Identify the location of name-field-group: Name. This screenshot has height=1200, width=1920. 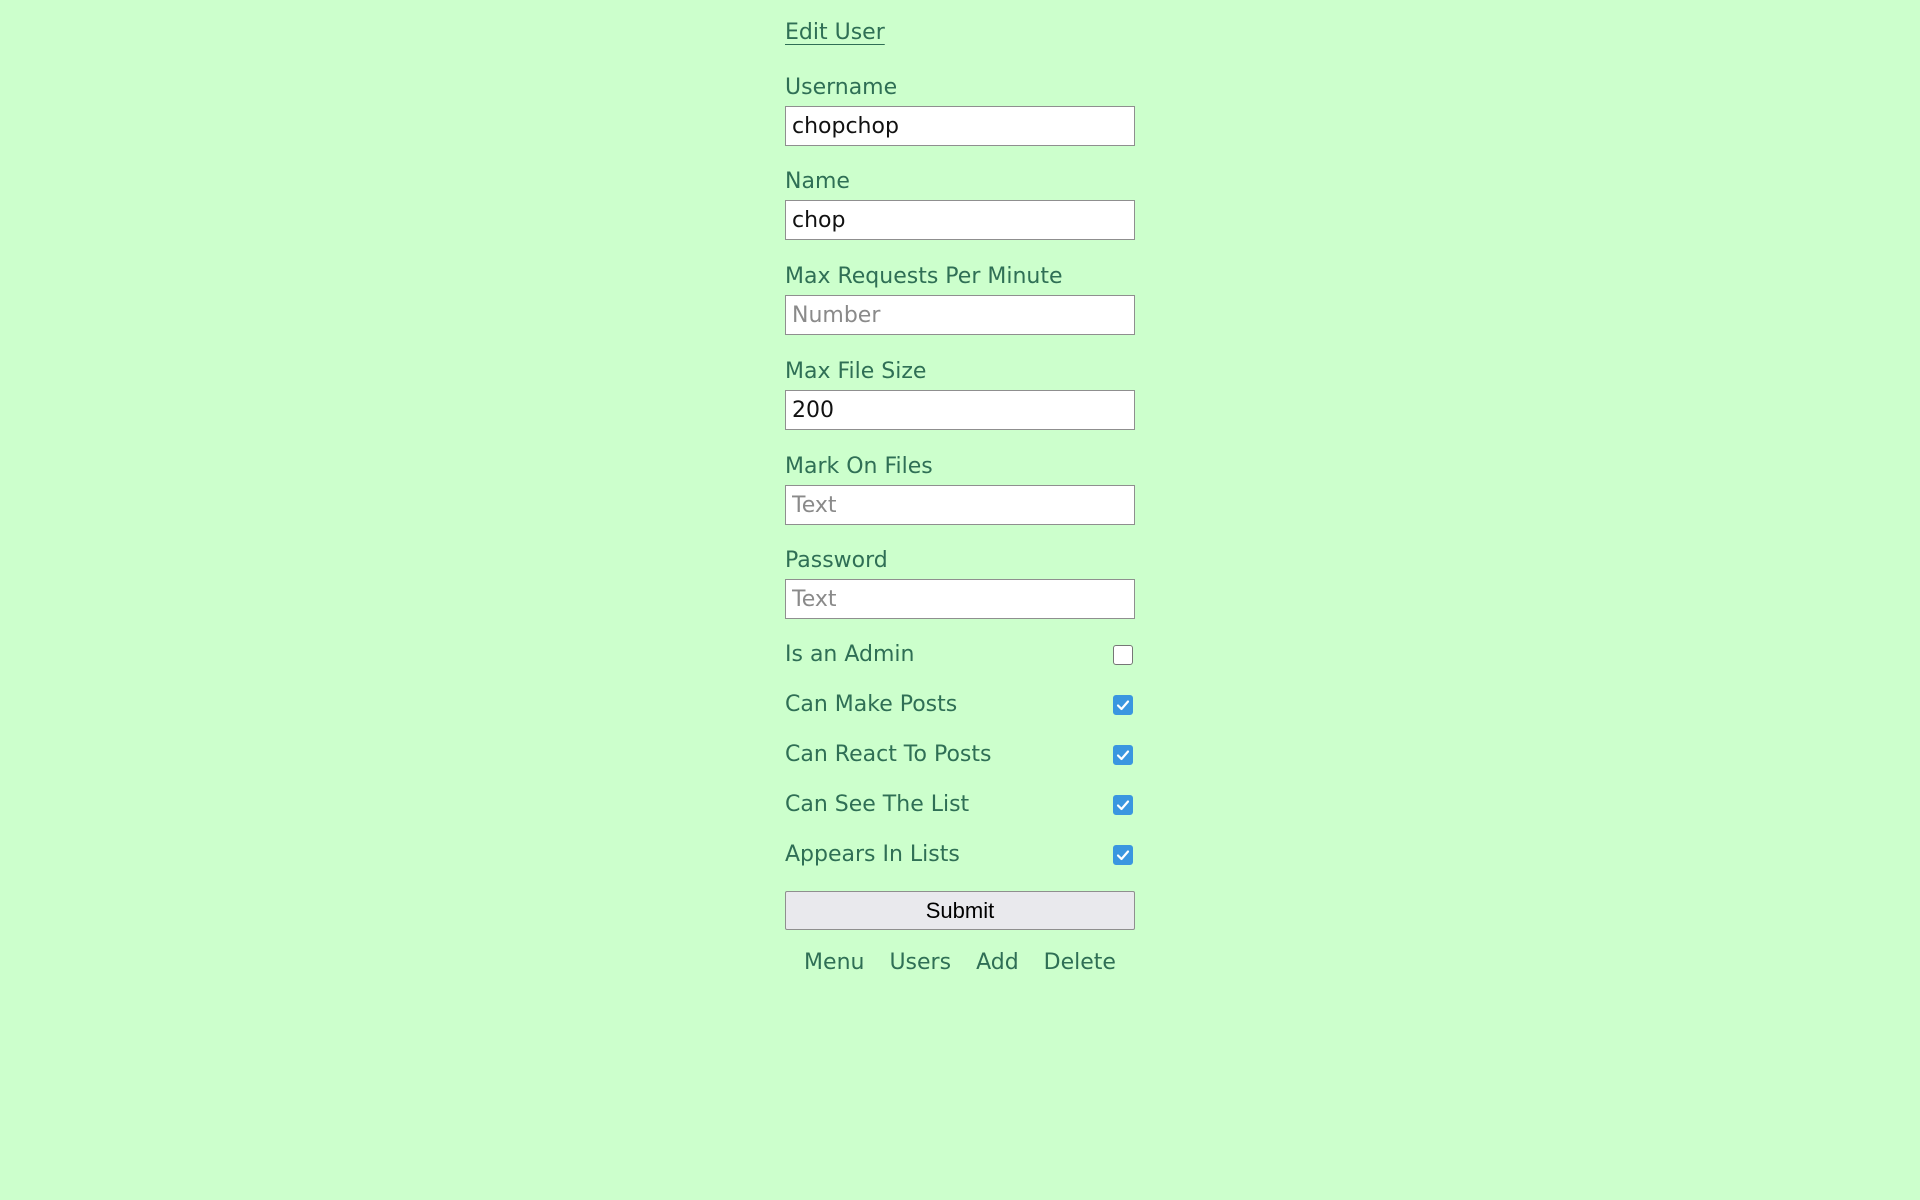
(960, 203).